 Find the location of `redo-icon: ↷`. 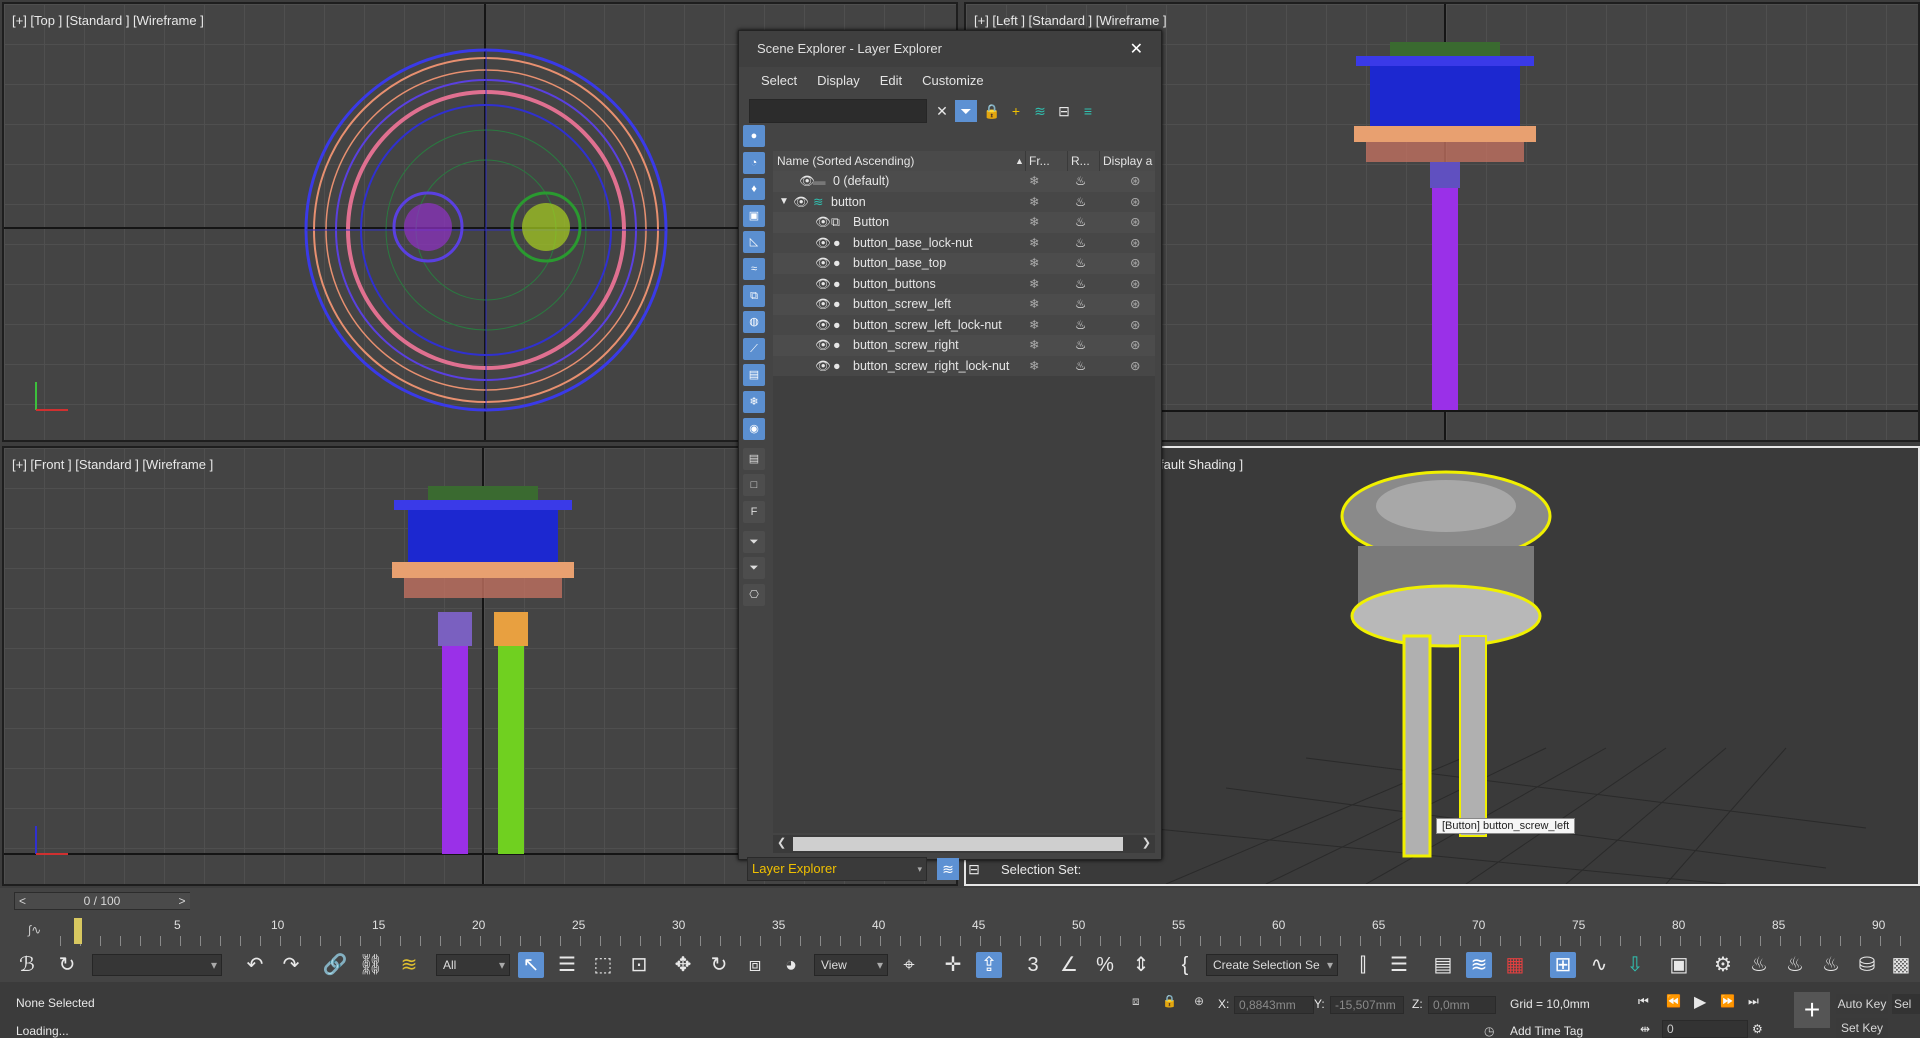

redo-icon: ↷ is located at coordinates (291, 965).